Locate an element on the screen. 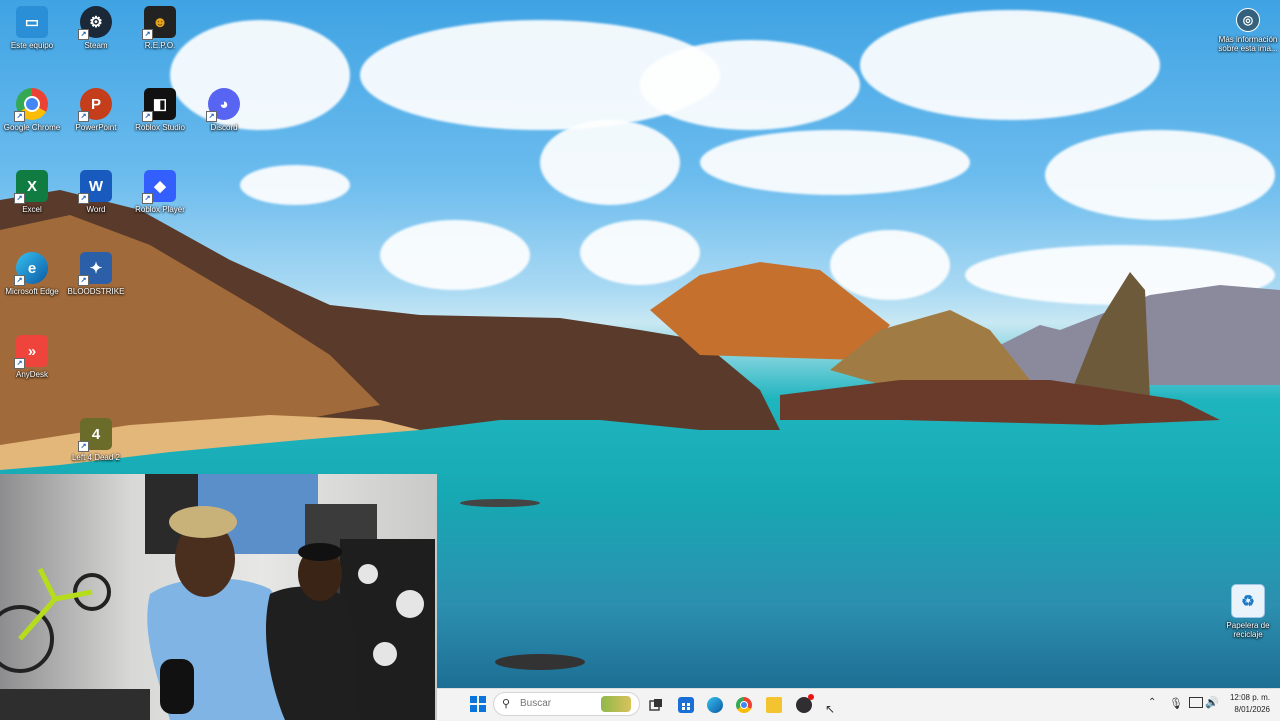 The width and height of the screenshot is (1280, 721). microphone-icon: 🎙 is located at coordinates (1176, 703).